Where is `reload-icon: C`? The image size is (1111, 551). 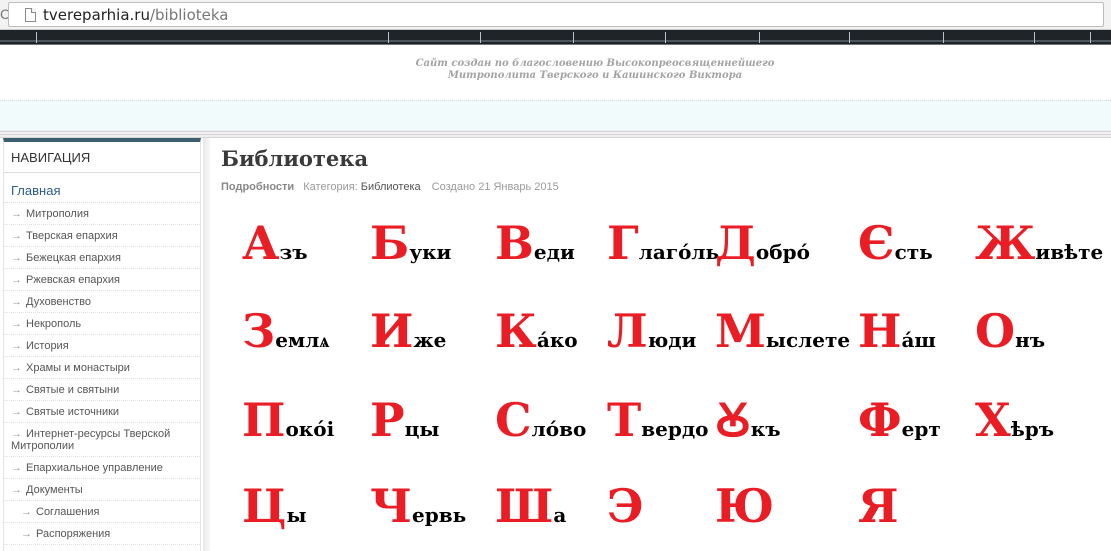 reload-icon: C is located at coordinates (5, 14).